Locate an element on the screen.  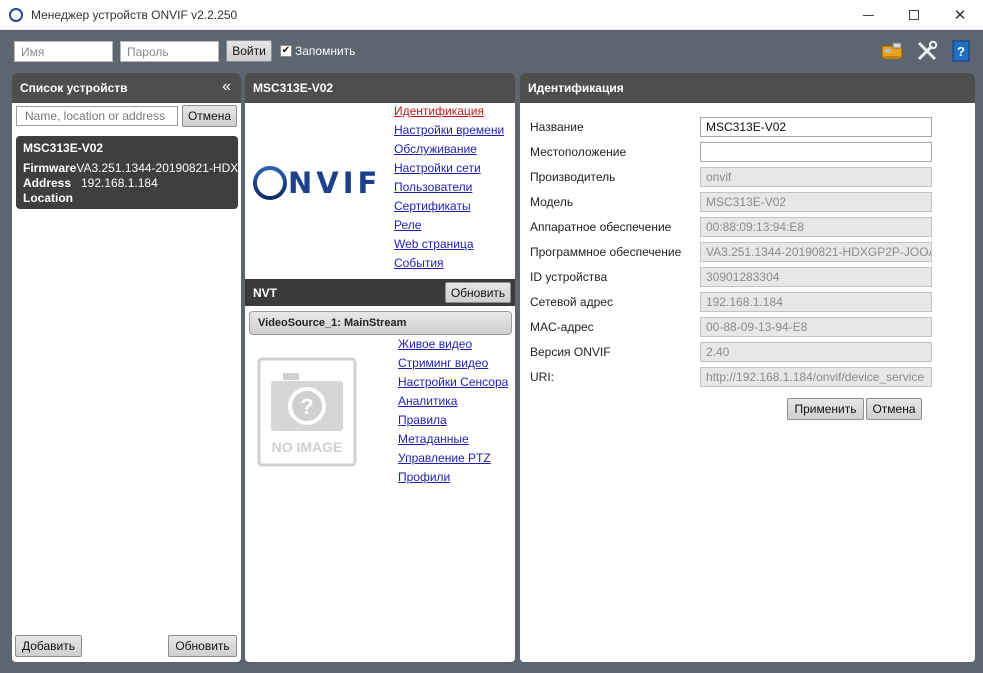
password-input is located at coordinates (169, 51).